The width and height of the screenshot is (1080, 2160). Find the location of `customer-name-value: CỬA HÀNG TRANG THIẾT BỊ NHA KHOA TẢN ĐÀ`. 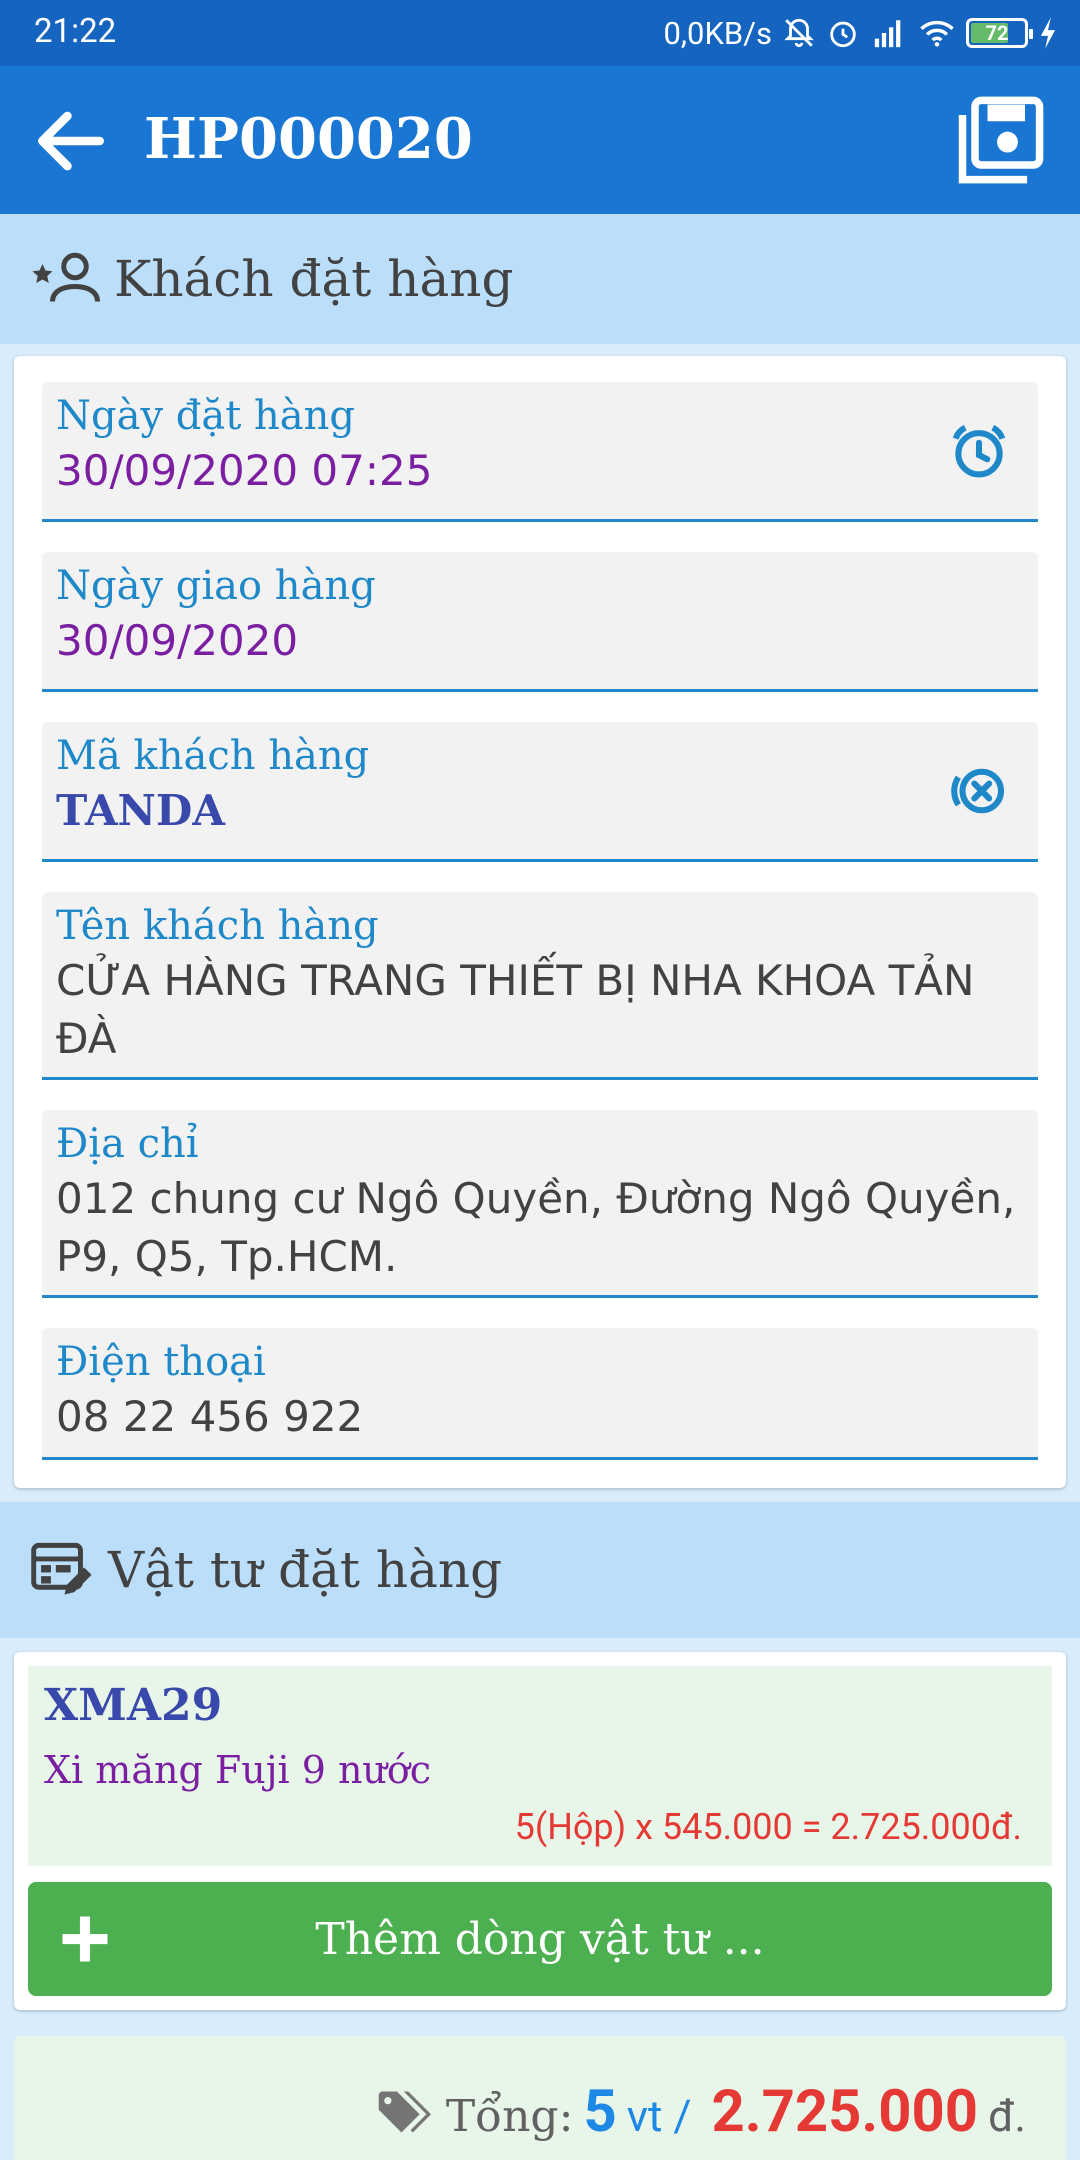

customer-name-value: CỬA HÀNG TRANG THIẾT BỊ NHA KHOA TẢN ĐÀ is located at coordinates (515, 1009).